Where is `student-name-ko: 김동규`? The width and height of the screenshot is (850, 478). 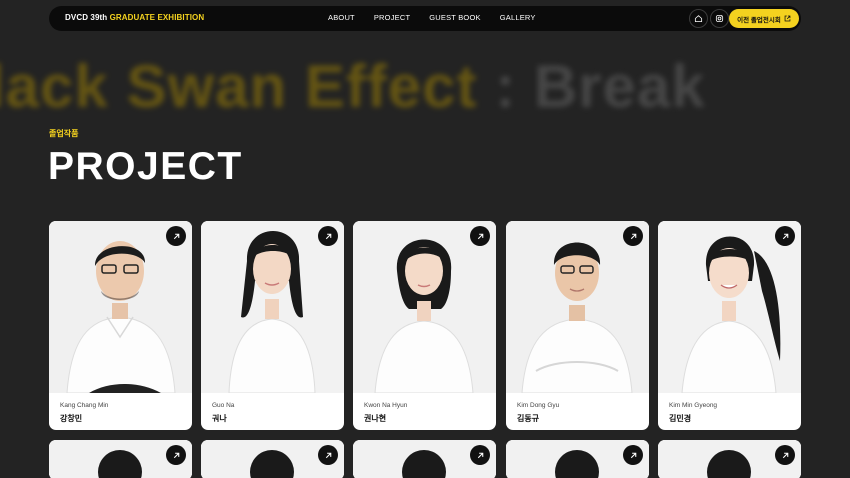 student-name-ko: 김동규 is located at coordinates (528, 418).